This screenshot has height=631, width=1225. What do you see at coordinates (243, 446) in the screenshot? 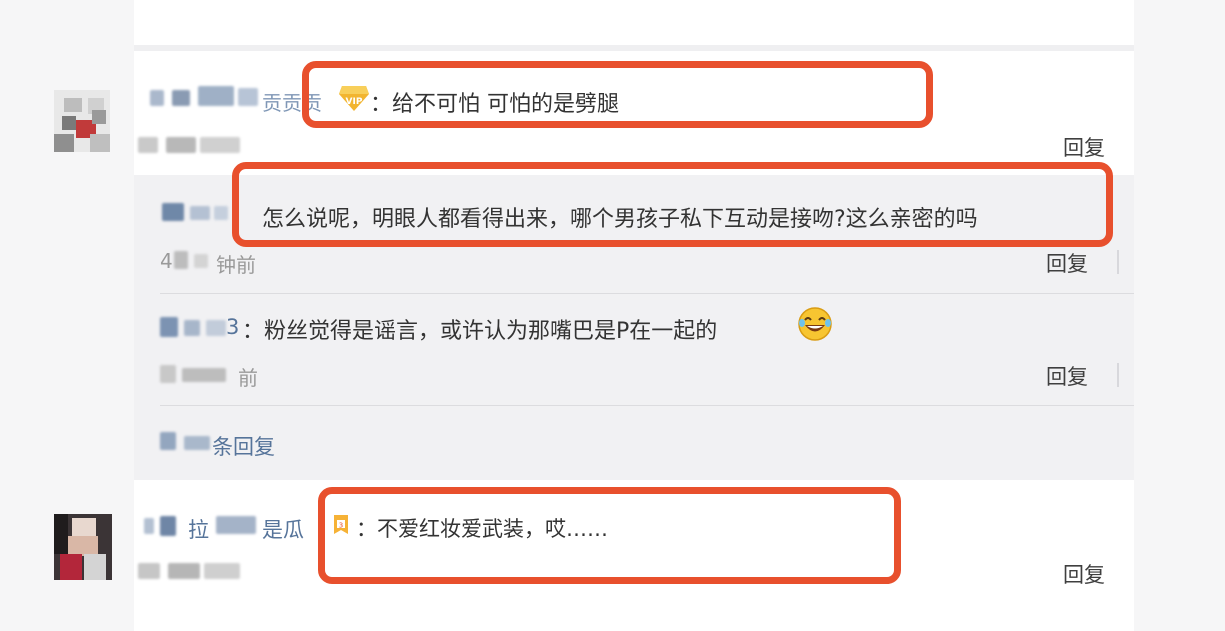
I see `more-replies-link: 条回复` at bounding box center [243, 446].